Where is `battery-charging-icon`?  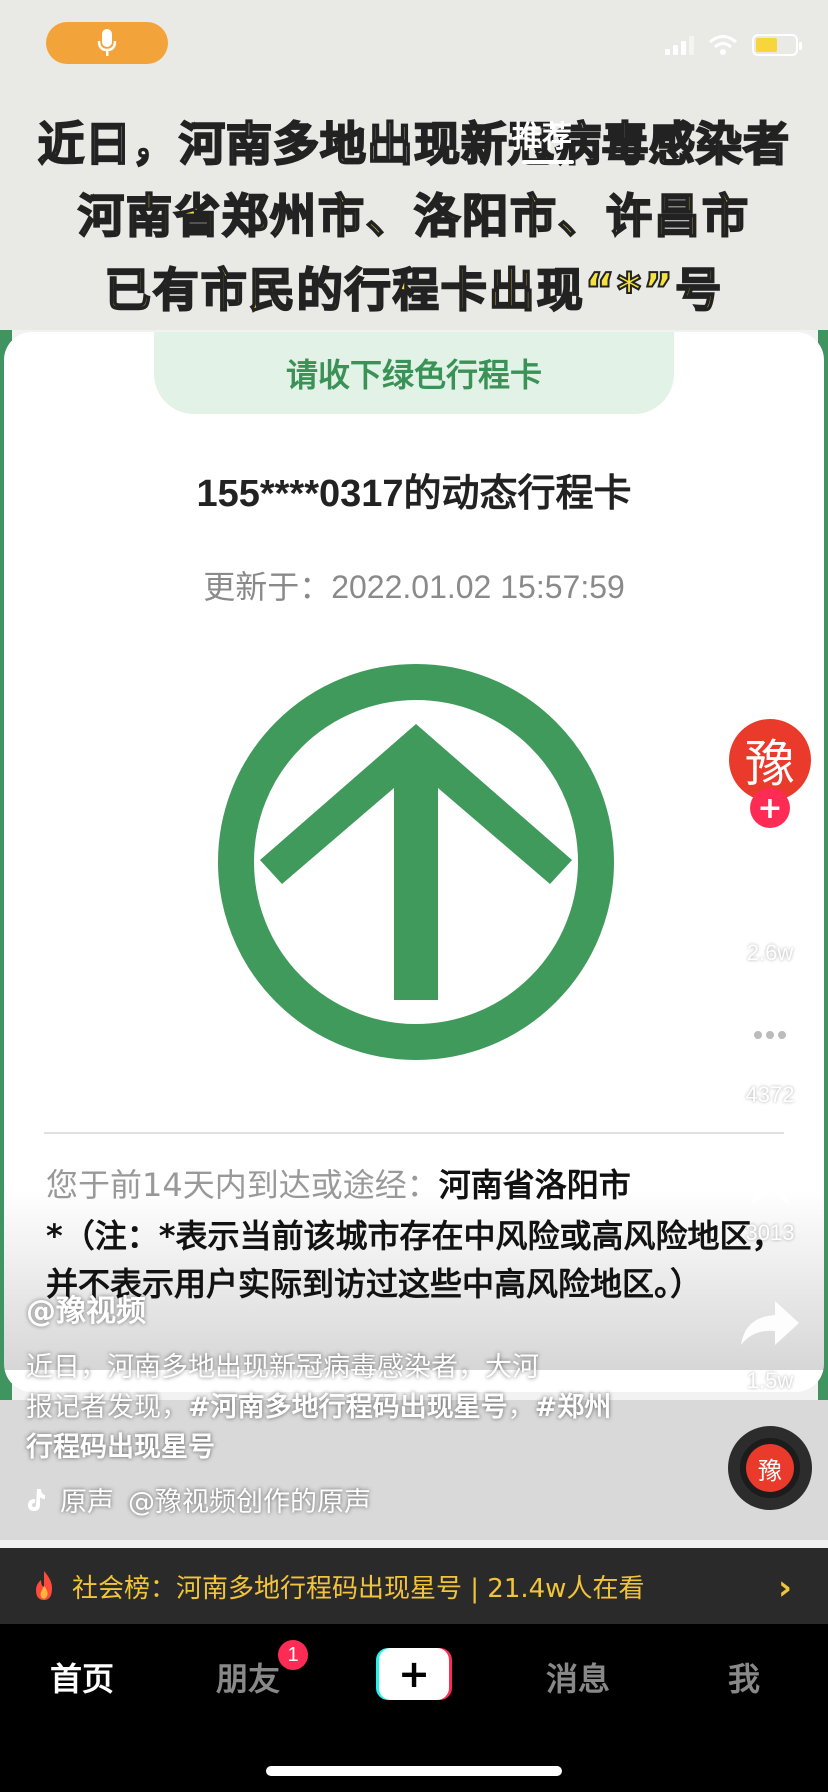
battery-charging-icon is located at coordinates (777, 45).